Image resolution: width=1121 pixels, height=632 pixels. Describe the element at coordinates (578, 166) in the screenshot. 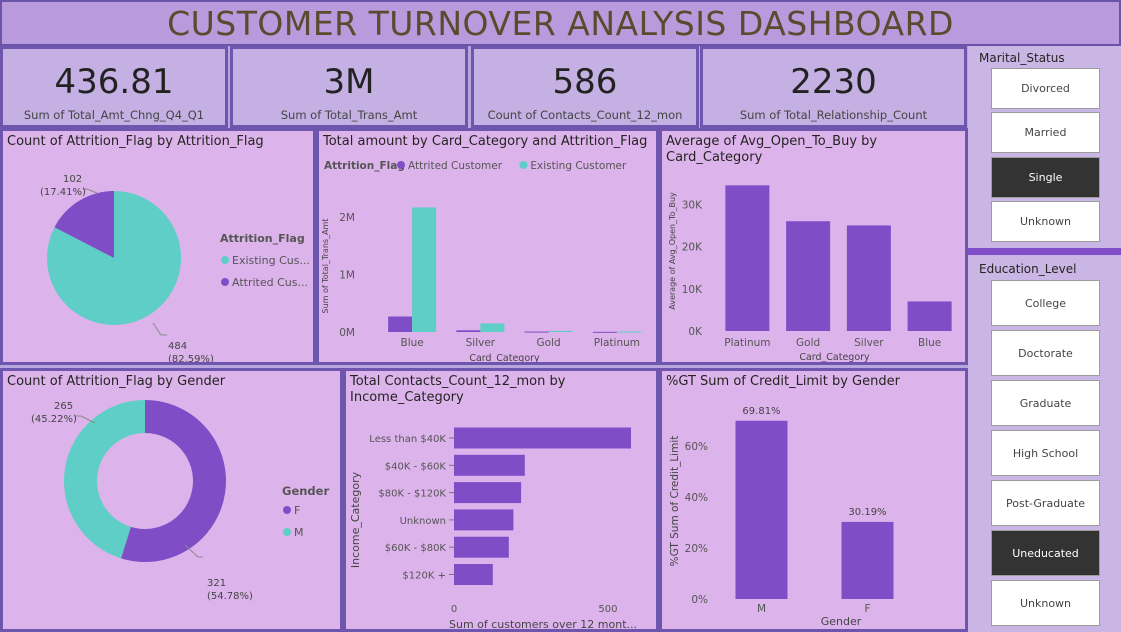

I see `legend-label: Existing Customer` at that location.